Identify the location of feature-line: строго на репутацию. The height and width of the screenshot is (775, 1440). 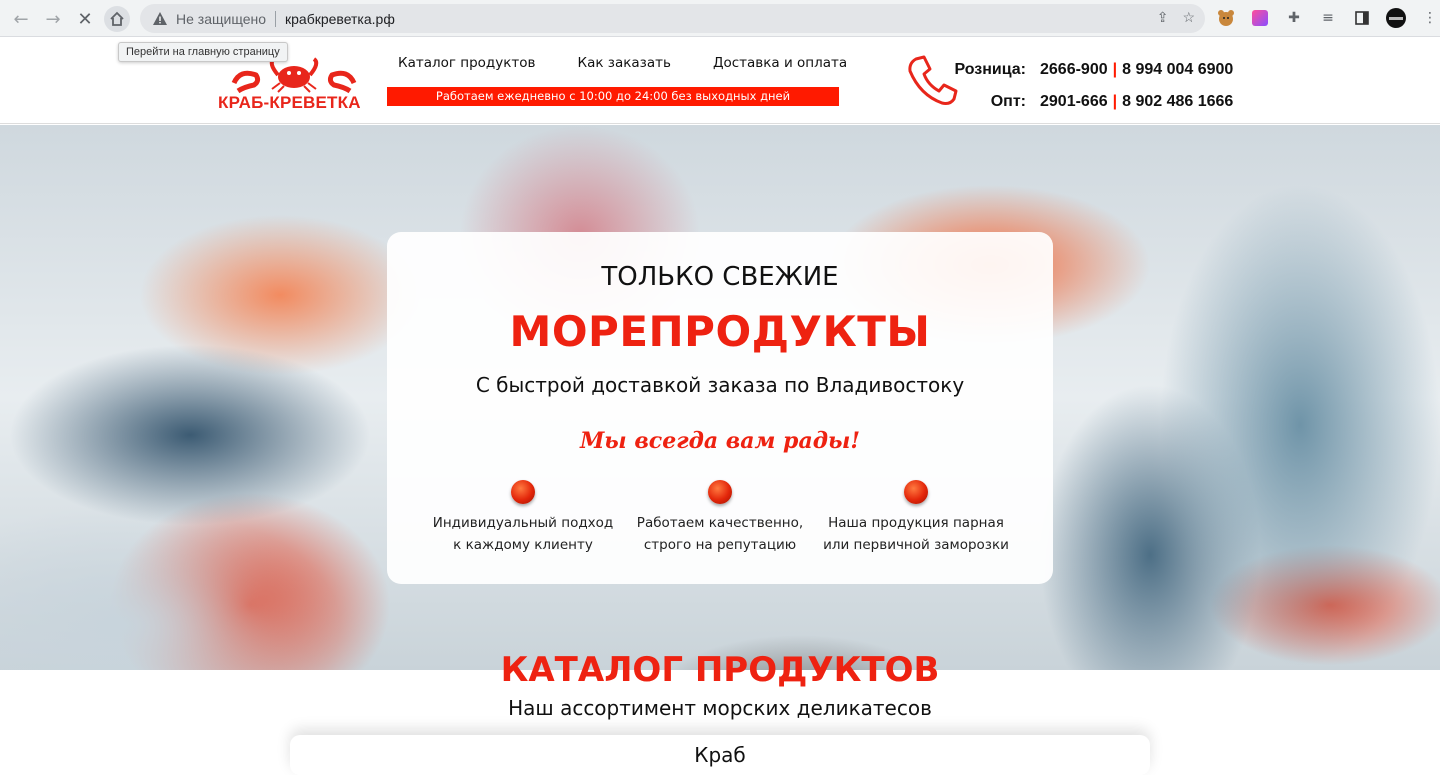
(720, 545).